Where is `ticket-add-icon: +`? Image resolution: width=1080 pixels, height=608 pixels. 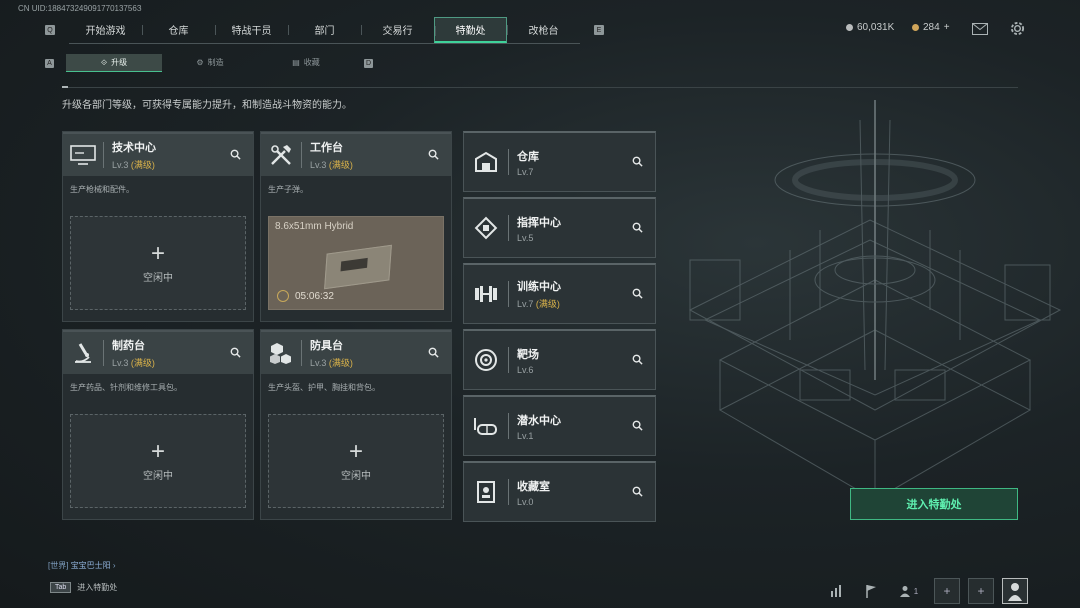
ticket-add-icon: + is located at coordinates (947, 27).